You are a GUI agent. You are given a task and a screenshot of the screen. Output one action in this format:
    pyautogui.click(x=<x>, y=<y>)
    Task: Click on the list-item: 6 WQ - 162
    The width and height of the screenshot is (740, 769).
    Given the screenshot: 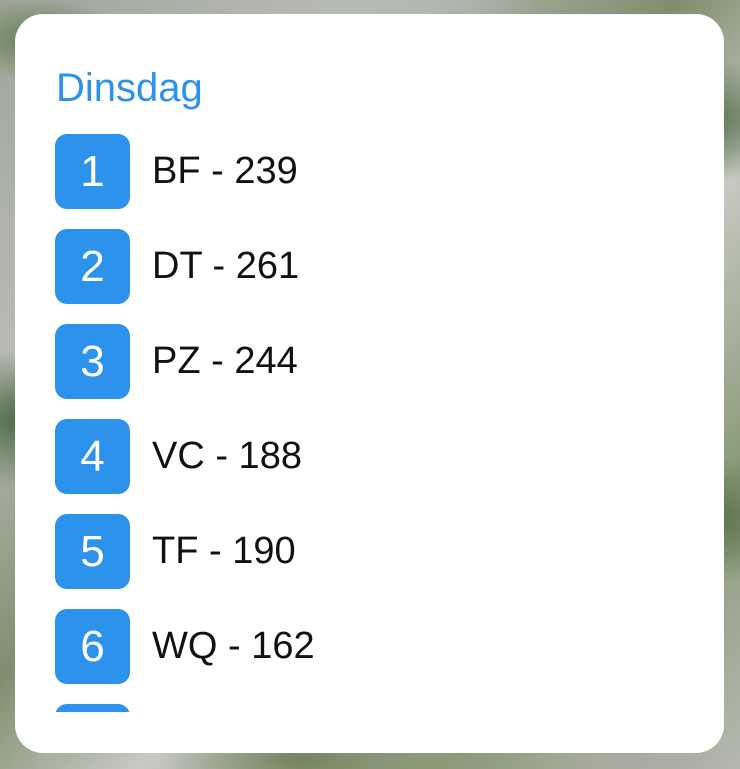 What is the action you would take?
    pyautogui.click(x=375, y=646)
    